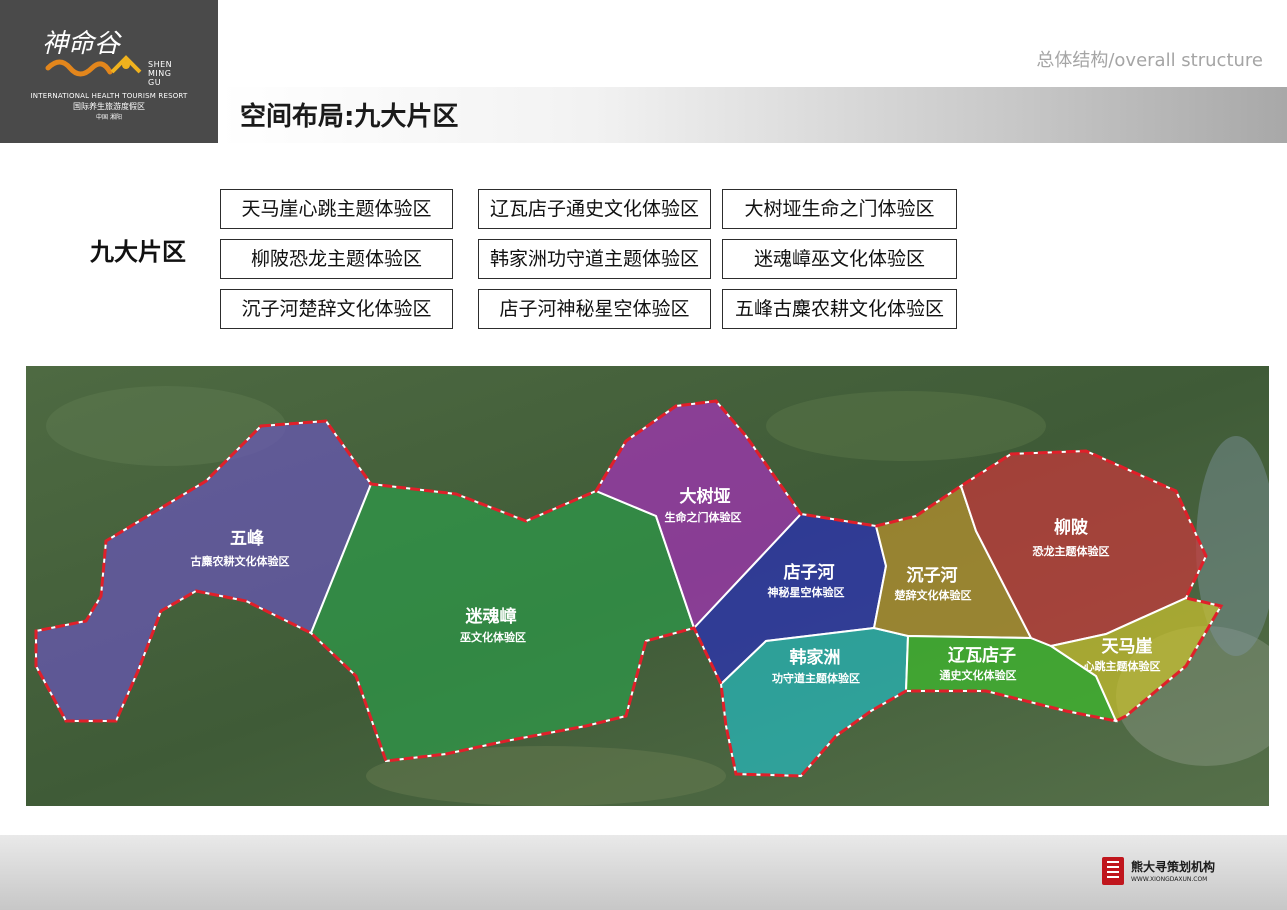 The width and height of the screenshot is (1287, 910). What do you see at coordinates (932, 575) in the screenshot?
I see `map-zone-name-chenzihe: 沉子河` at bounding box center [932, 575].